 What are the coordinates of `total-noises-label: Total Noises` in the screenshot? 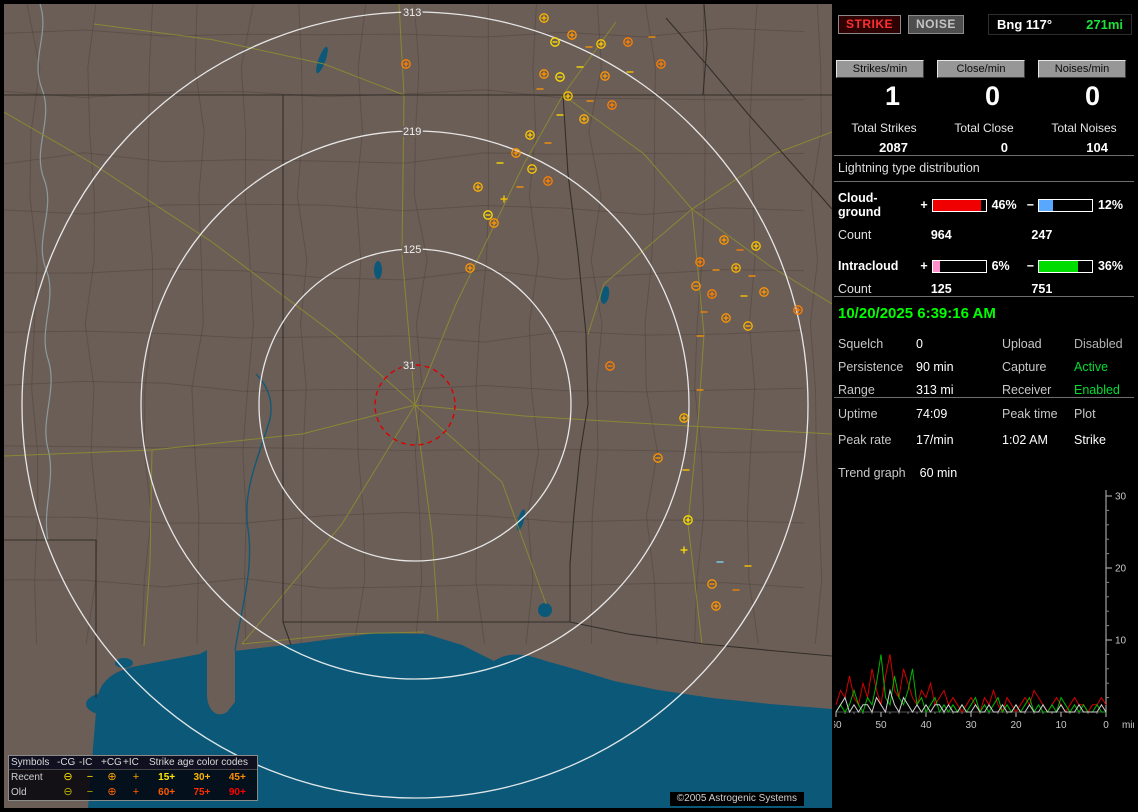 It's located at (1084, 128).